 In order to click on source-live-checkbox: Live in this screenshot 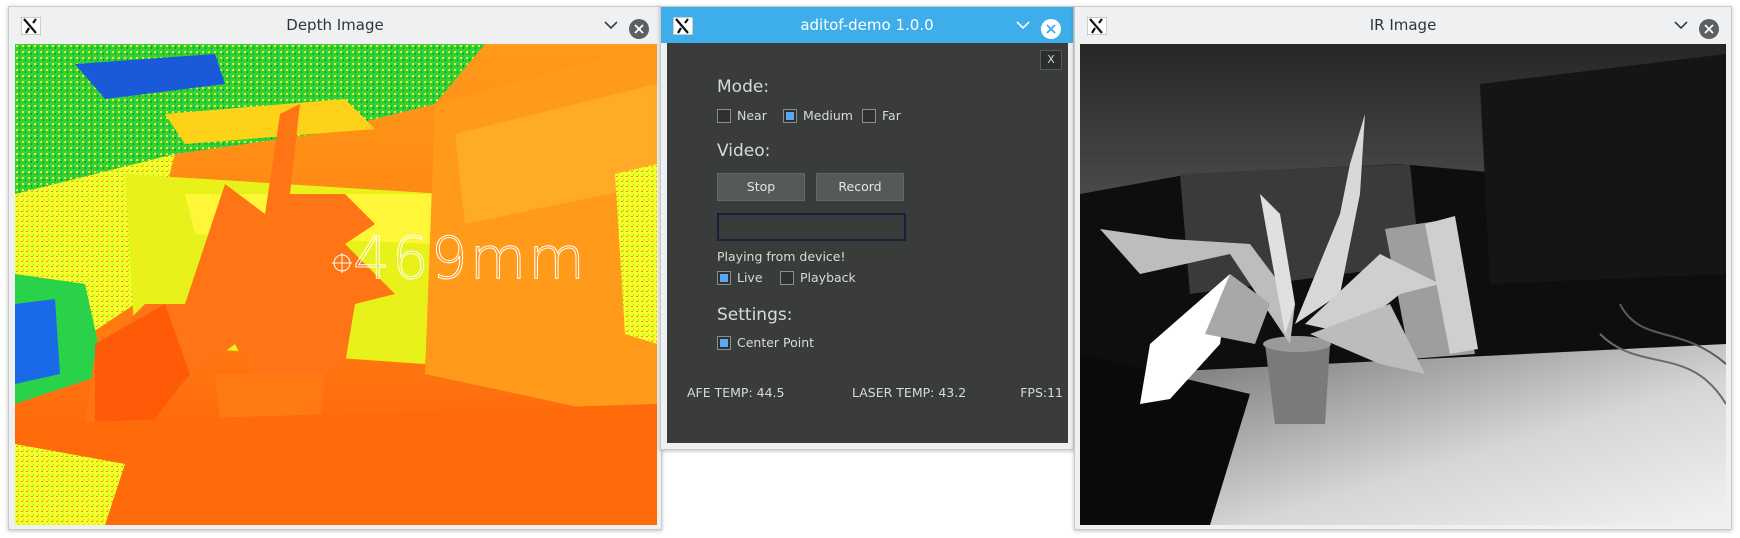, I will do `click(740, 277)`.